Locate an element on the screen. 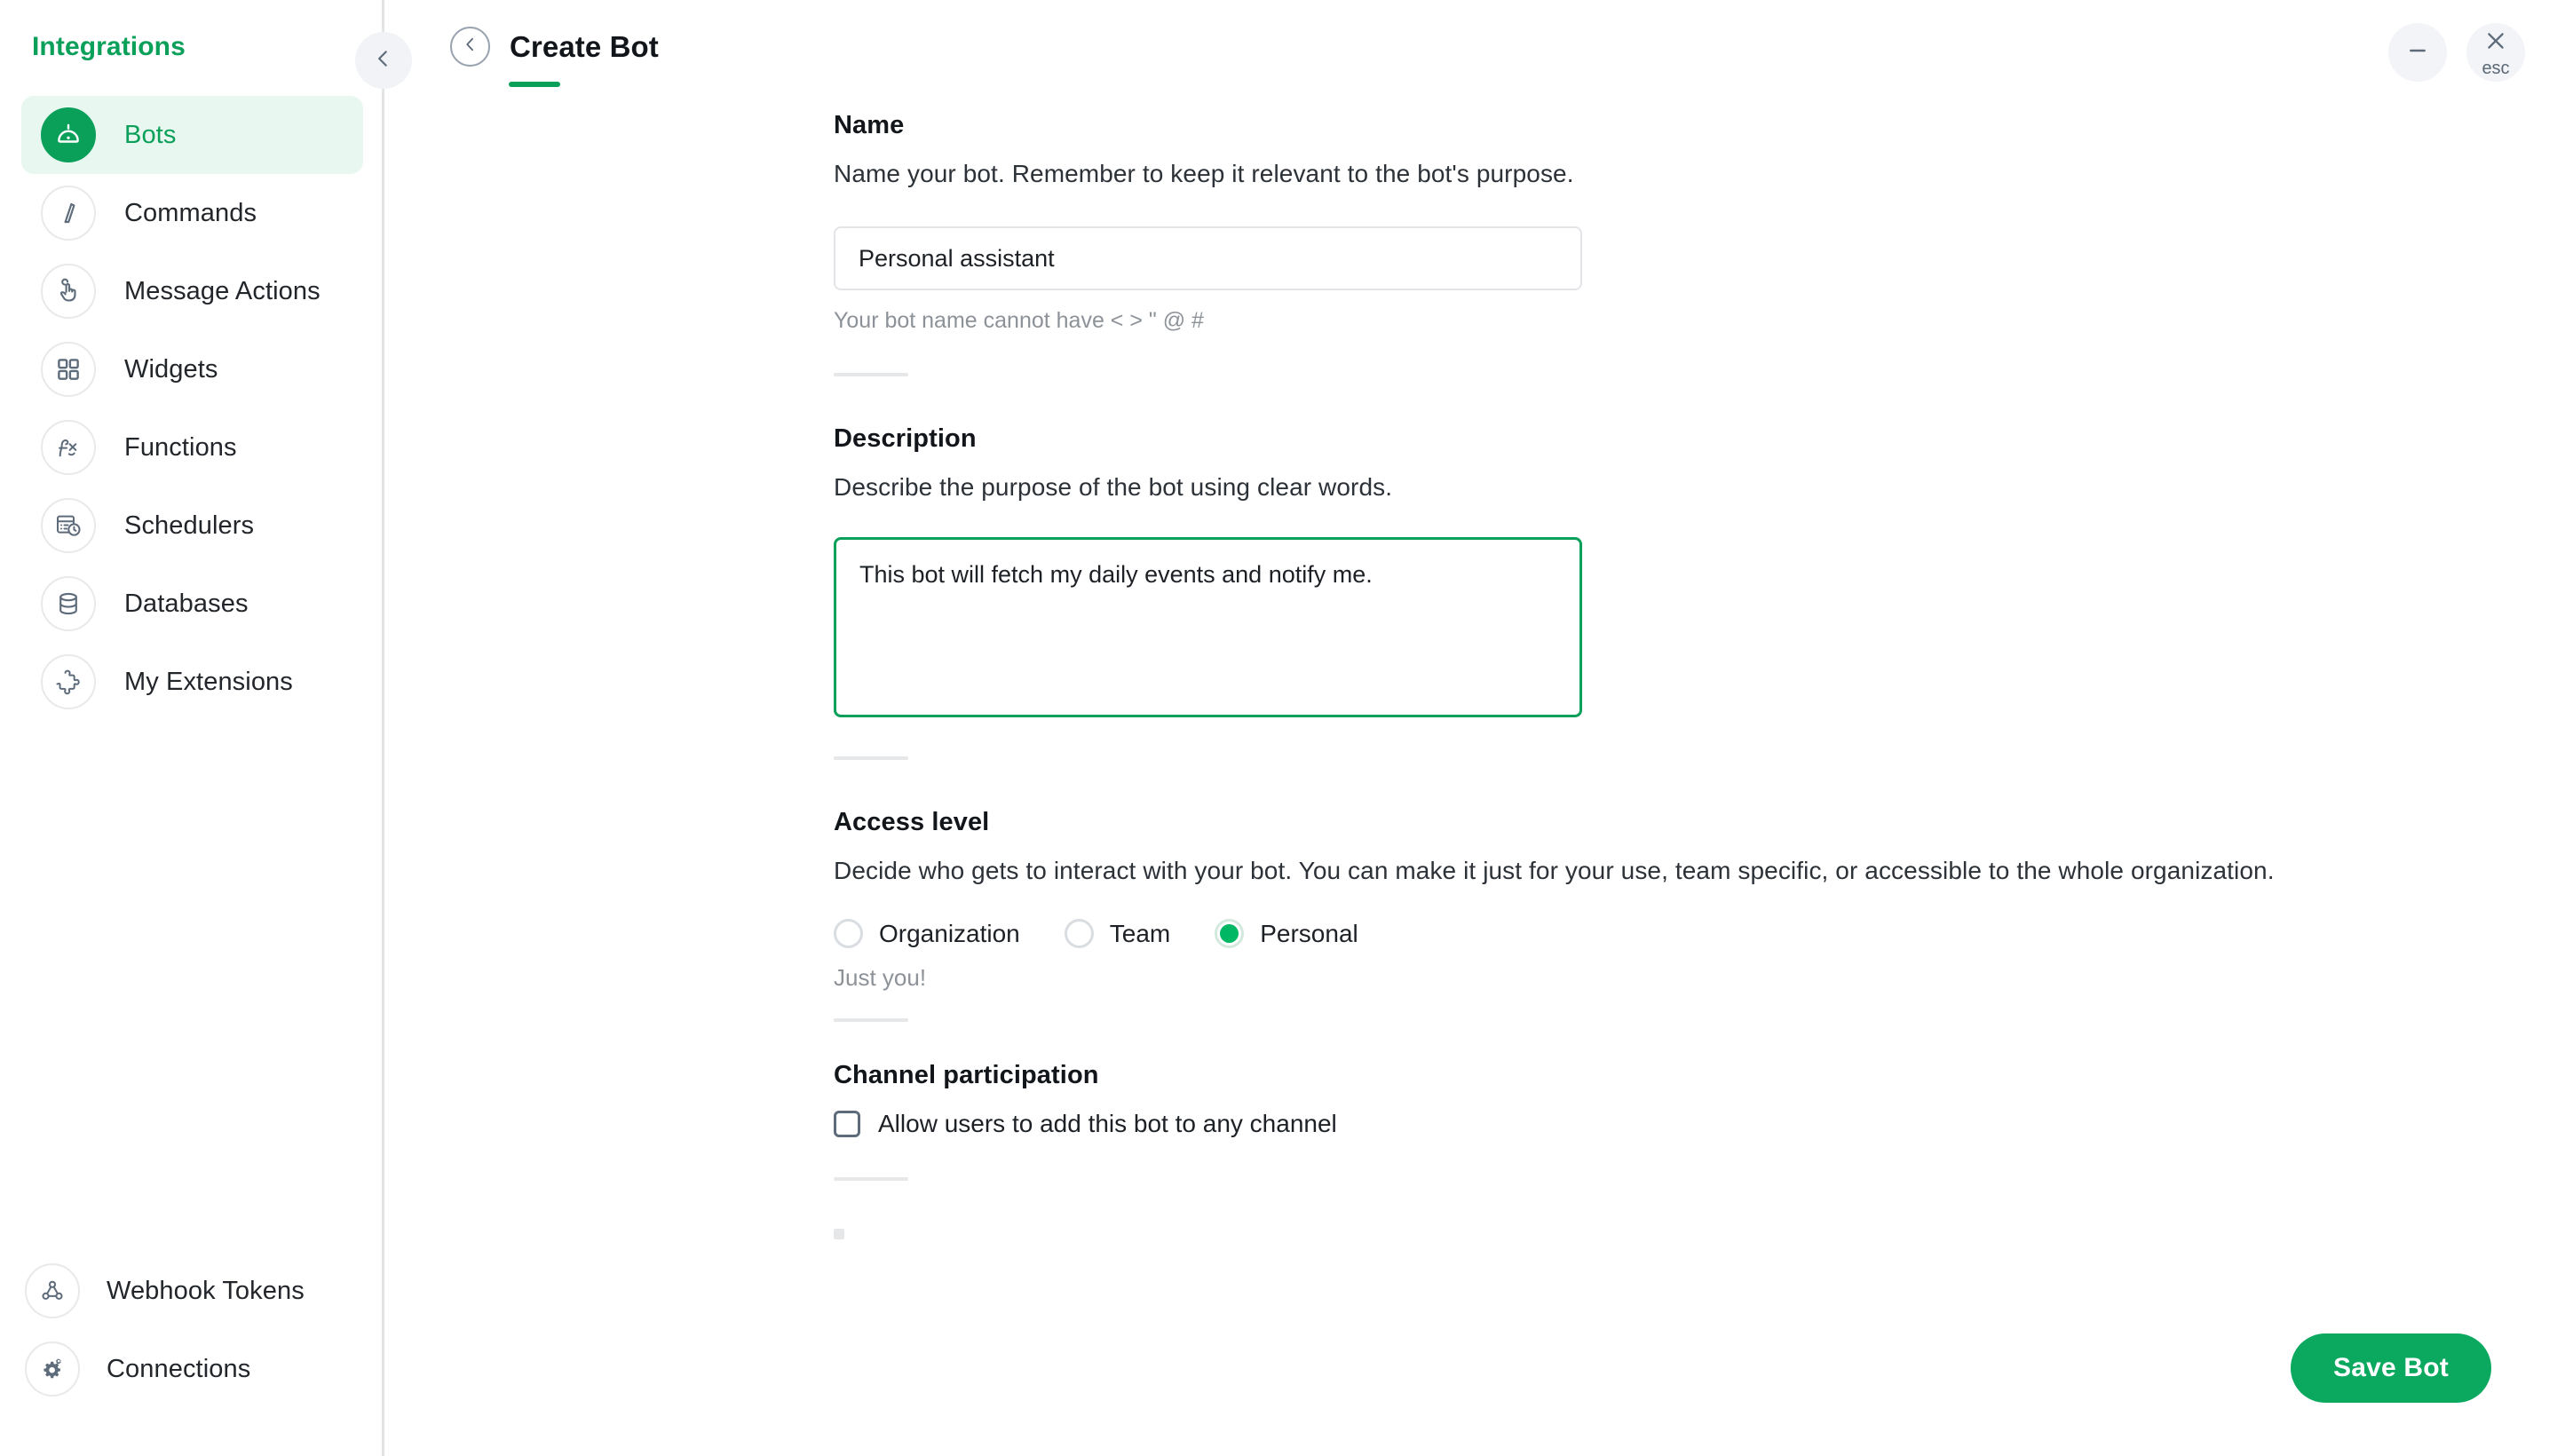 This screenshot has height=1456, width=2557. slash-command-icon is located at coordinates (68, 213).